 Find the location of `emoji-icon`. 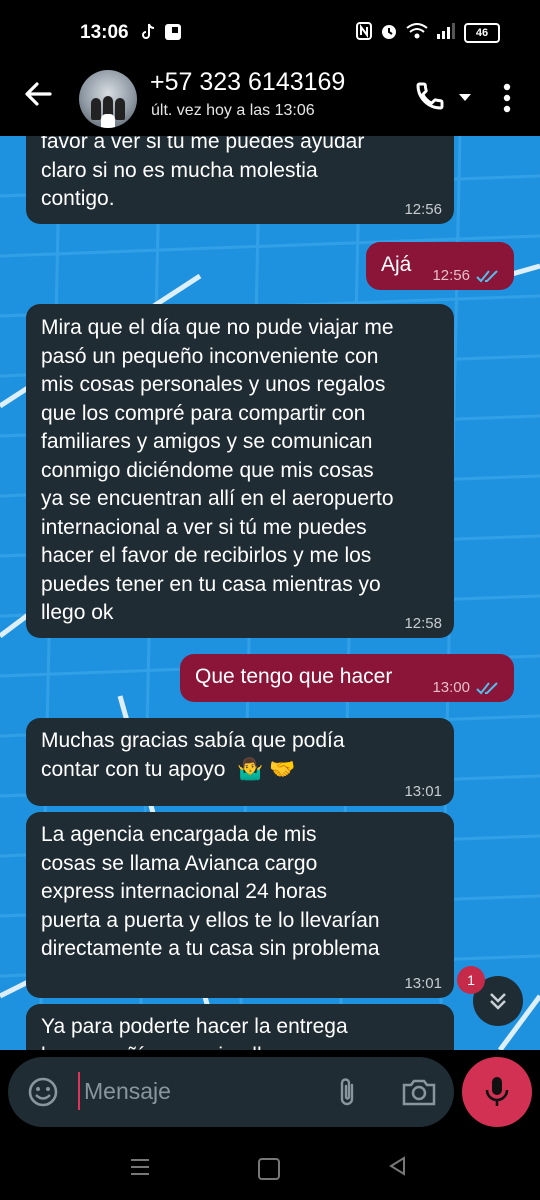

emoji-icon is located at coordinates (43, 1092).